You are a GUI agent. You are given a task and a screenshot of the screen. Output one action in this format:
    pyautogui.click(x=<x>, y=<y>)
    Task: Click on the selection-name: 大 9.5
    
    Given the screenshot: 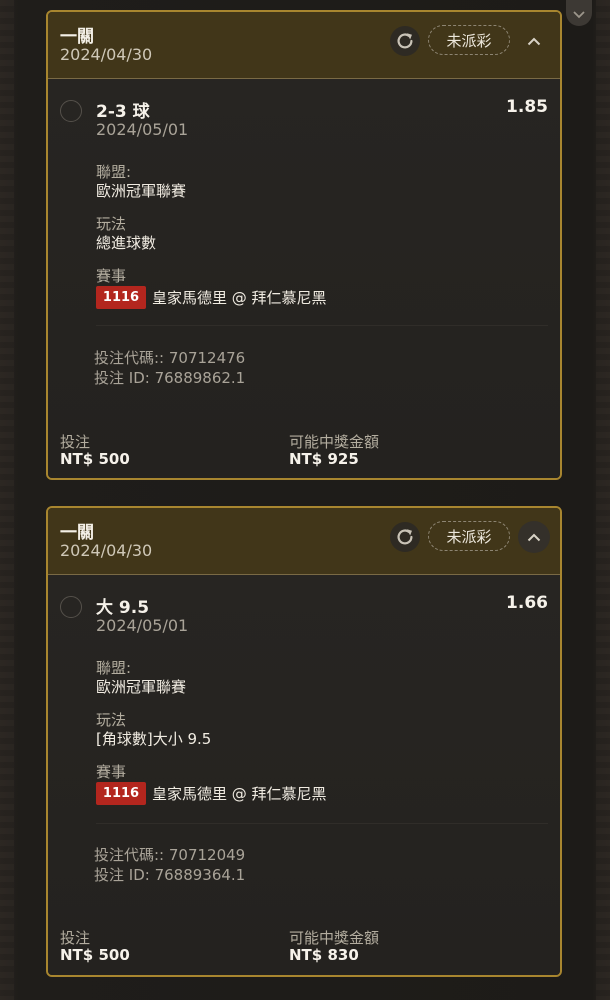 What is the action you would take?
    pyautogui.click(x=123, y=608)
    